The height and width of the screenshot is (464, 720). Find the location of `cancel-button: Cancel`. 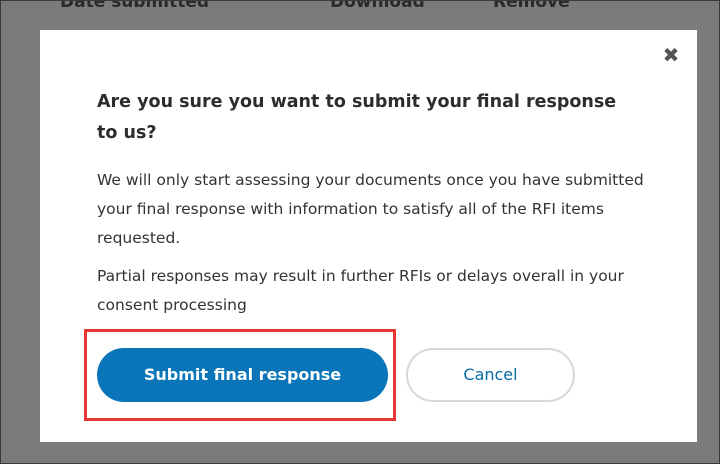

cancel-button: Cancel is located at coordinates (490, 375).